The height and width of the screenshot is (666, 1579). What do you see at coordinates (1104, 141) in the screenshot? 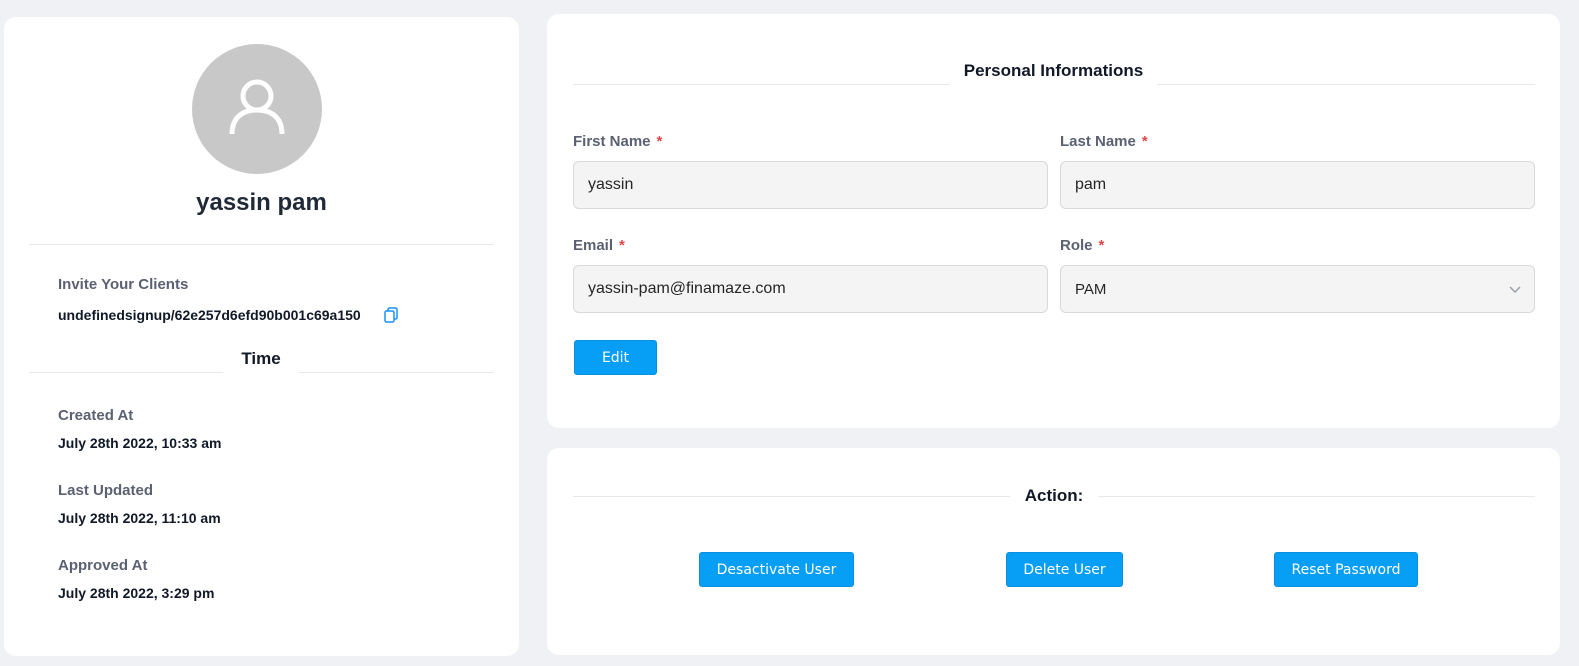
I see `last-name-label: Last Name *` at bounding box center [1104, 141].